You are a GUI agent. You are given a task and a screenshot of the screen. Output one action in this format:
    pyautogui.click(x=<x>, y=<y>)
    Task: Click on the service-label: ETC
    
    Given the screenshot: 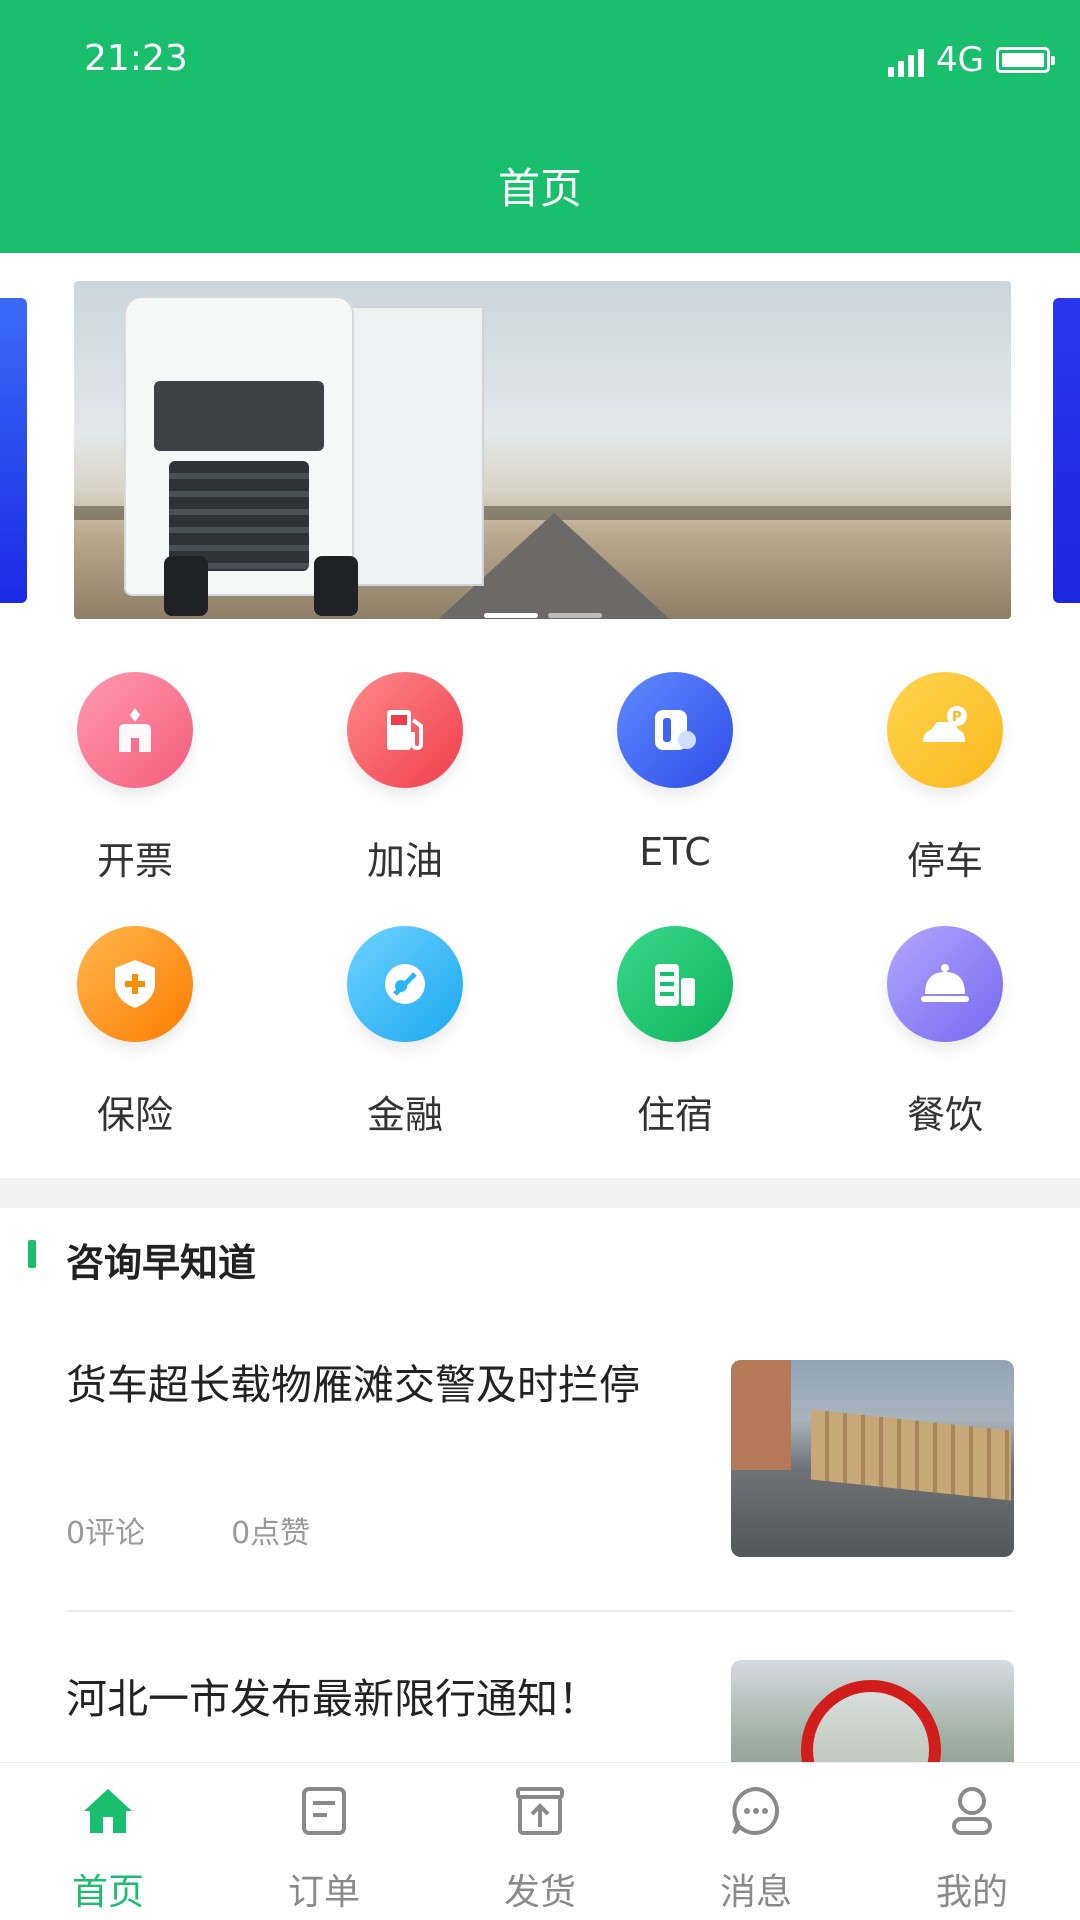 What is the action you would take?
    pyautogui.click(x=675, y=852)
    